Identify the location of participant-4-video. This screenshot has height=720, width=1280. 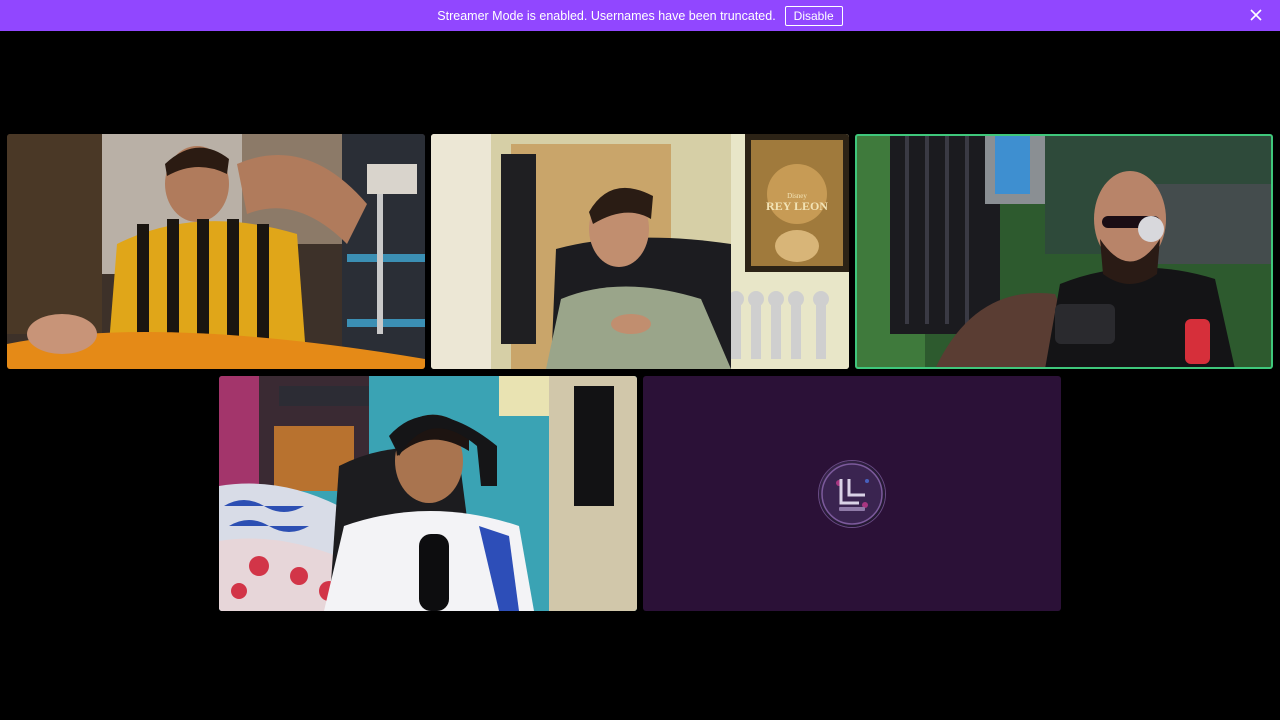
(428, 493).